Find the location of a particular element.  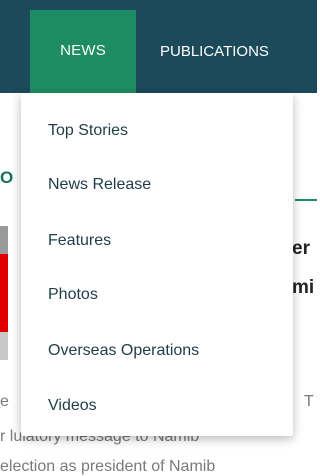

menu-item-news-release: News Release is located at coordinates (99, 185).